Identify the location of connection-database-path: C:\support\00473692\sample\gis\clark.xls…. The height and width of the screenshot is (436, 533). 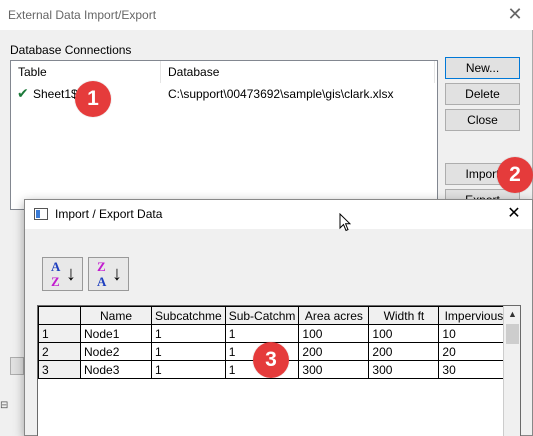
(281, 94).